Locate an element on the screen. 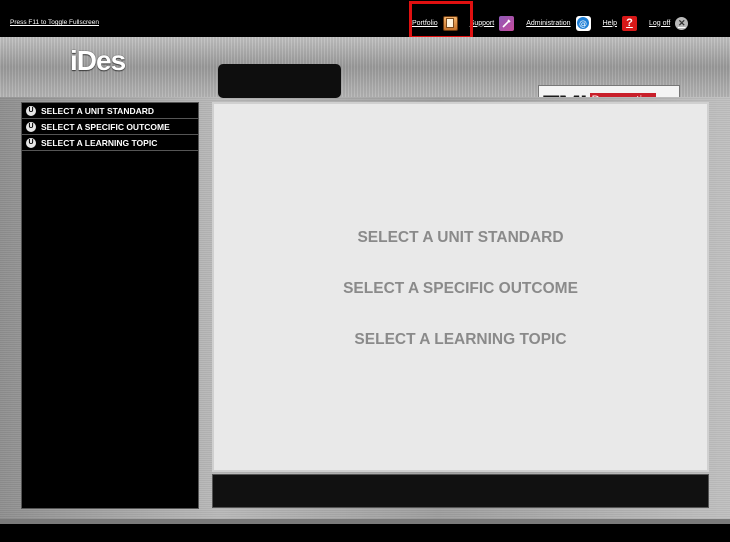  ides-logo: iDes is located at coordinates (98, 60).